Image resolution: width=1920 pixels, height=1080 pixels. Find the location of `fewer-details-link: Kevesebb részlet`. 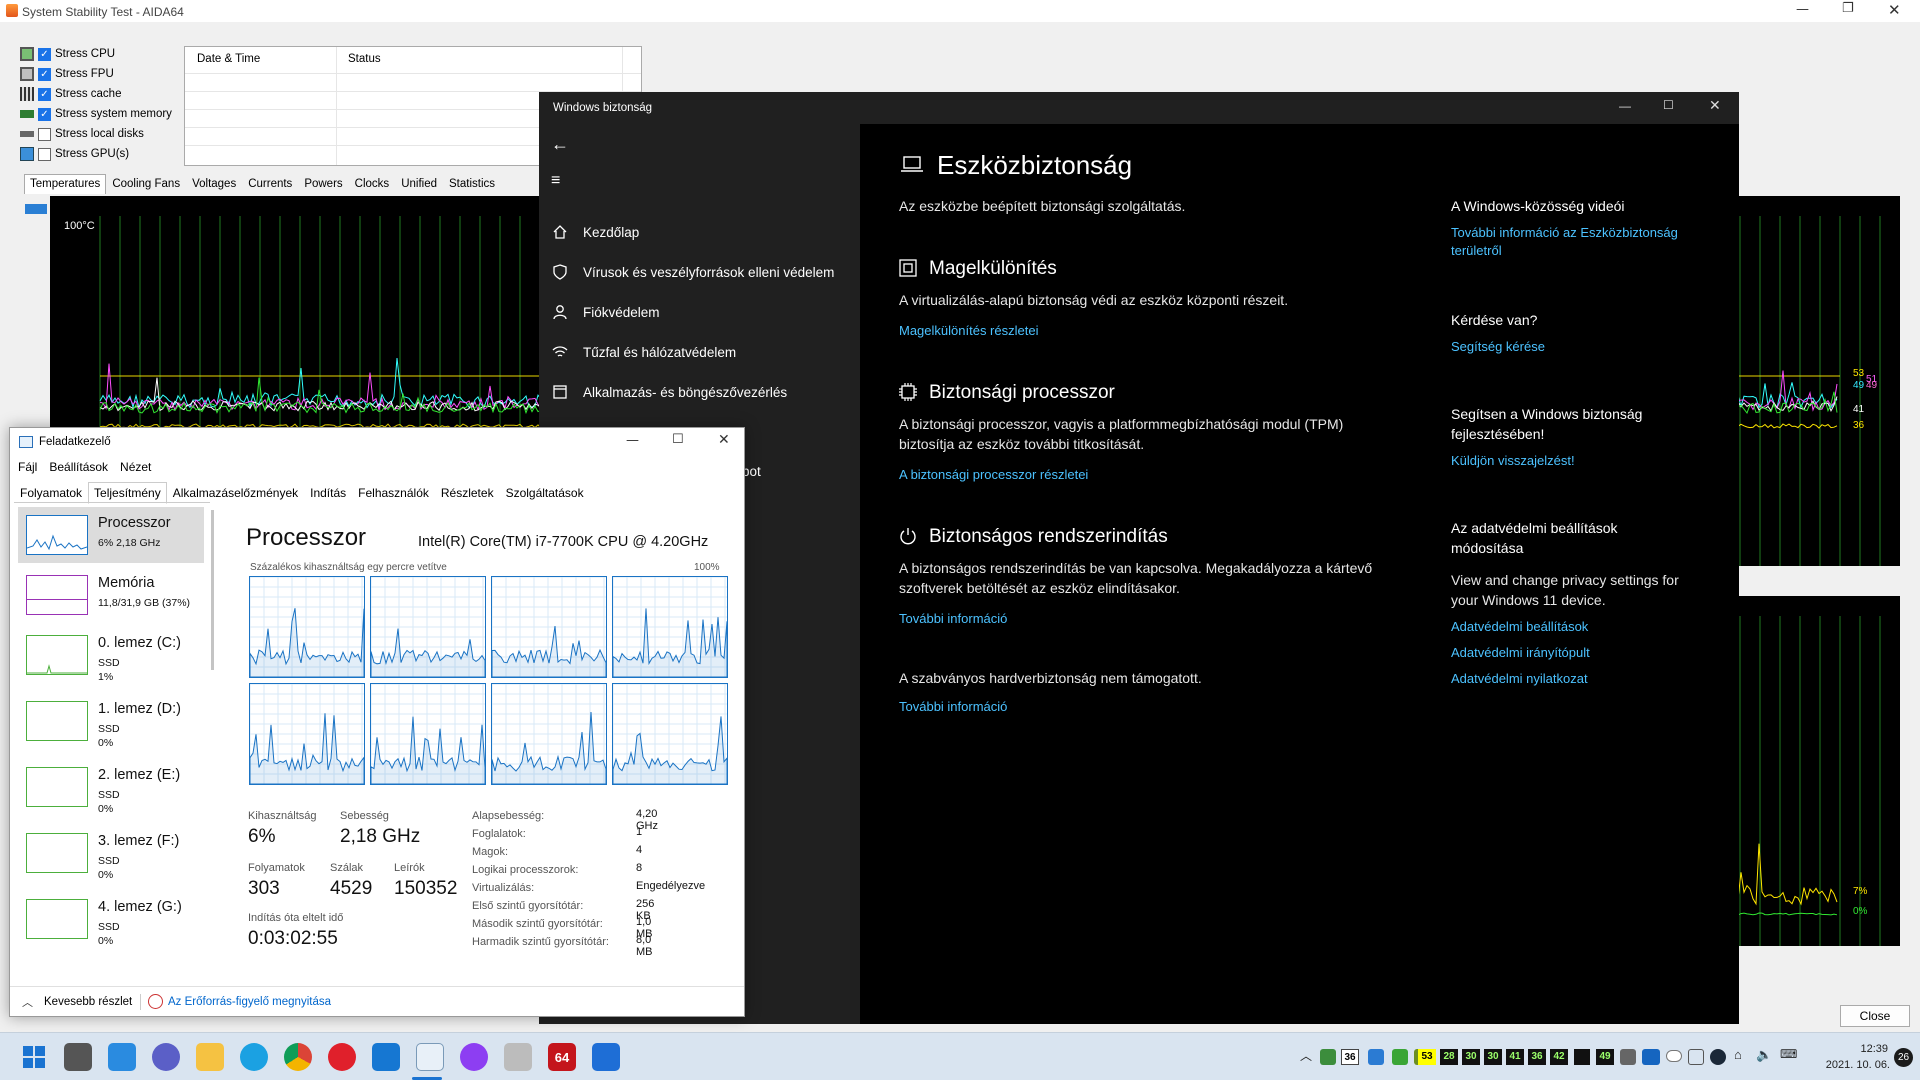

fewer-details-link: Kevesebb részlet is located at coordinates (88, 1002).